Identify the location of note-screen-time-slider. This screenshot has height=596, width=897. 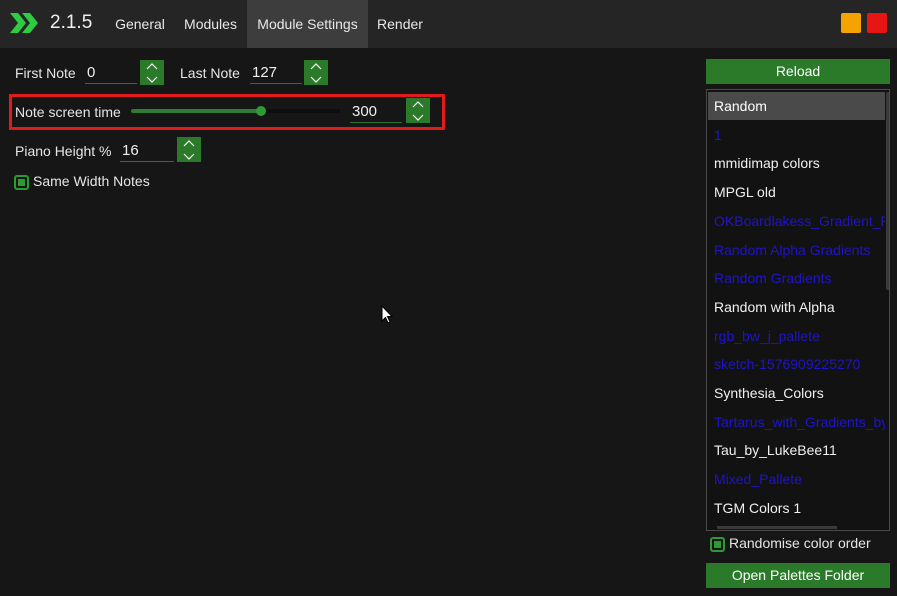
(235, 111).